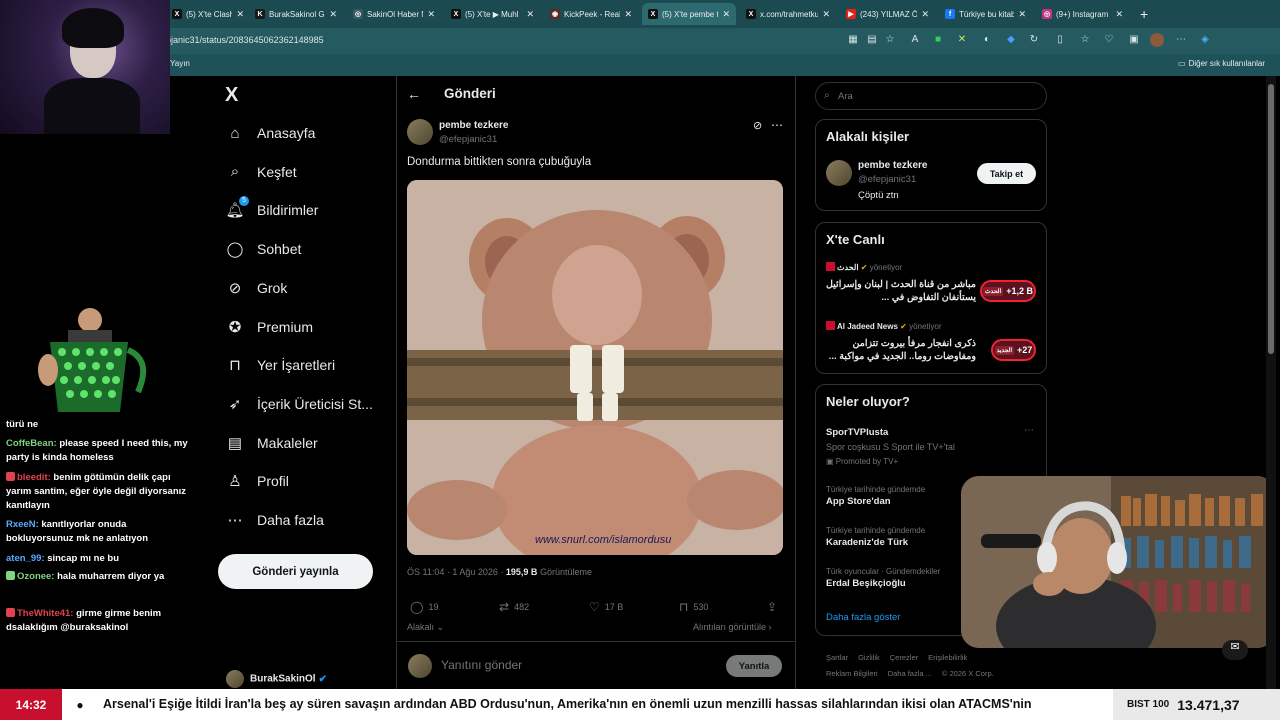 This screenshot has width=1280, height=720. What do you see at coordinates (872, 40) in the screenshot?
I see `reader-icon: ▤` at bounding box center [872, 40].